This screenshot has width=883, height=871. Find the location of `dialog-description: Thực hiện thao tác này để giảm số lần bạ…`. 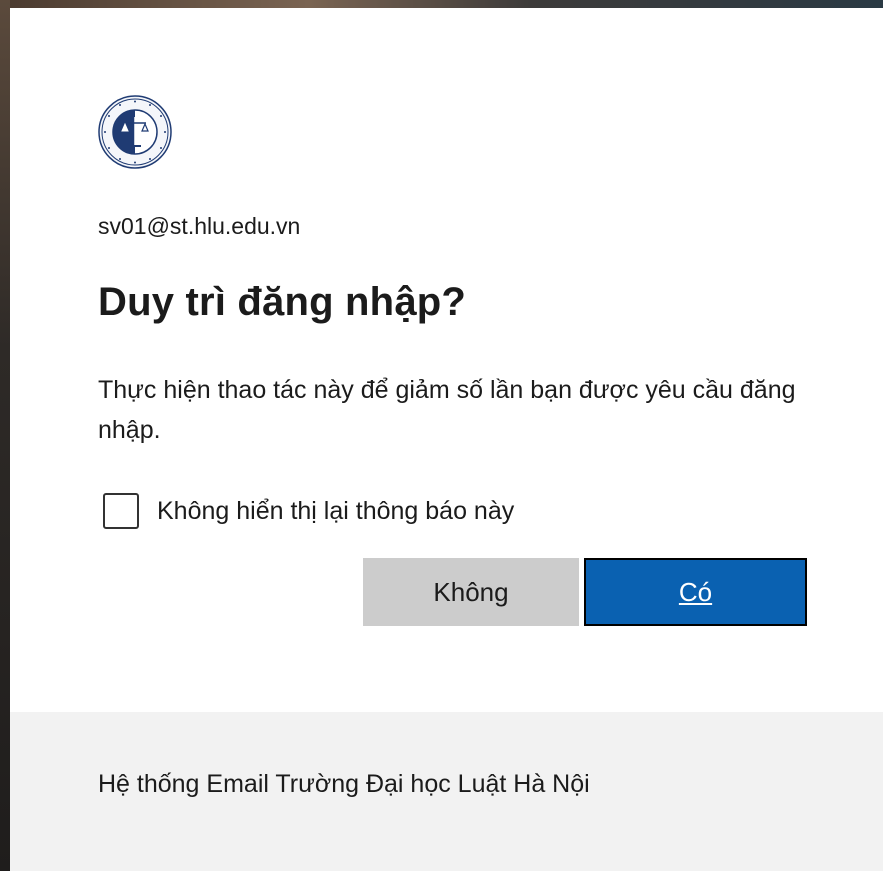

dialog-description: Thực hiện thao tác này để giảm số lần bạ… is located at coordinates (447, 410).